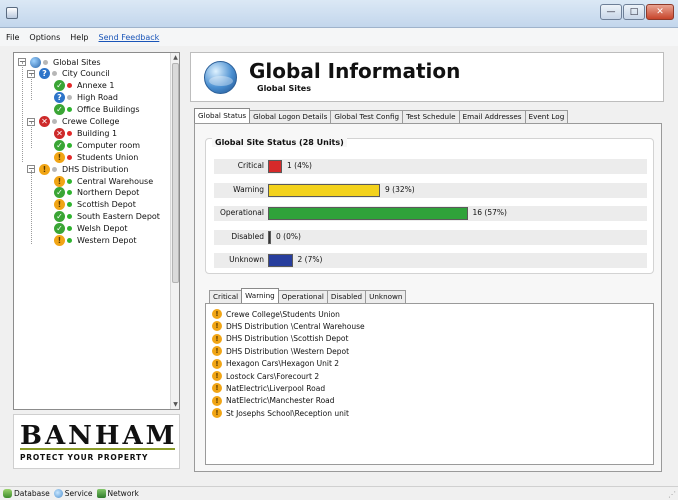 The width and height of the screenshot is (678, 500). What do you see at coordinates (107, 217) in the screenshot?
I see `tree-item: ✓ South Eastern Depot` at bounding box center [107, 217].